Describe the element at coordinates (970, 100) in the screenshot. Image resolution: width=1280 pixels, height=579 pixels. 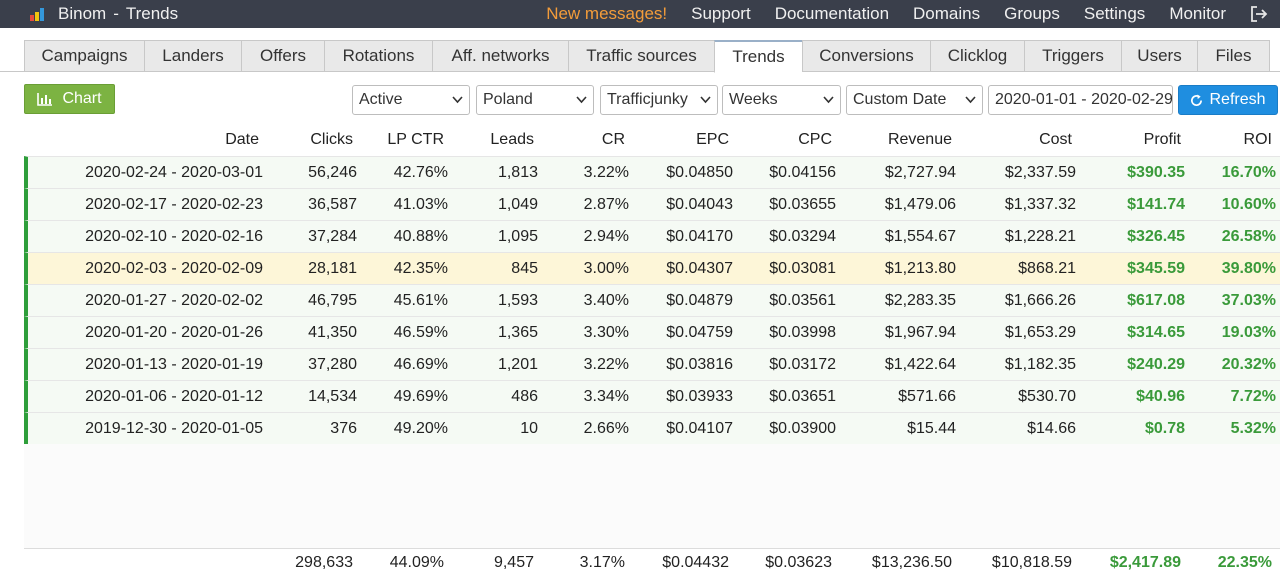
I see `chevron-down-icon` at that location.